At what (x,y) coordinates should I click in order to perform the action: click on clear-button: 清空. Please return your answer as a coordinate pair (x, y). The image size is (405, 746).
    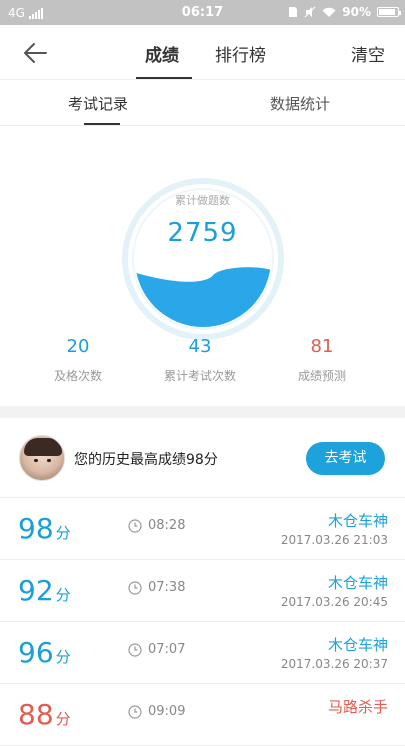
    Looking at the image, I should click on (368, 53).